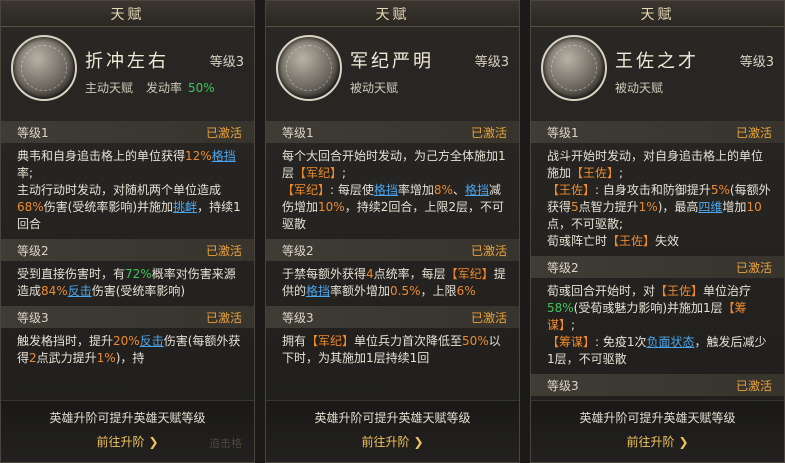  What do you see at coordinates (575, 207) in the screenshot?
I see `desc-text: 5` at bounding box center [575, 207].